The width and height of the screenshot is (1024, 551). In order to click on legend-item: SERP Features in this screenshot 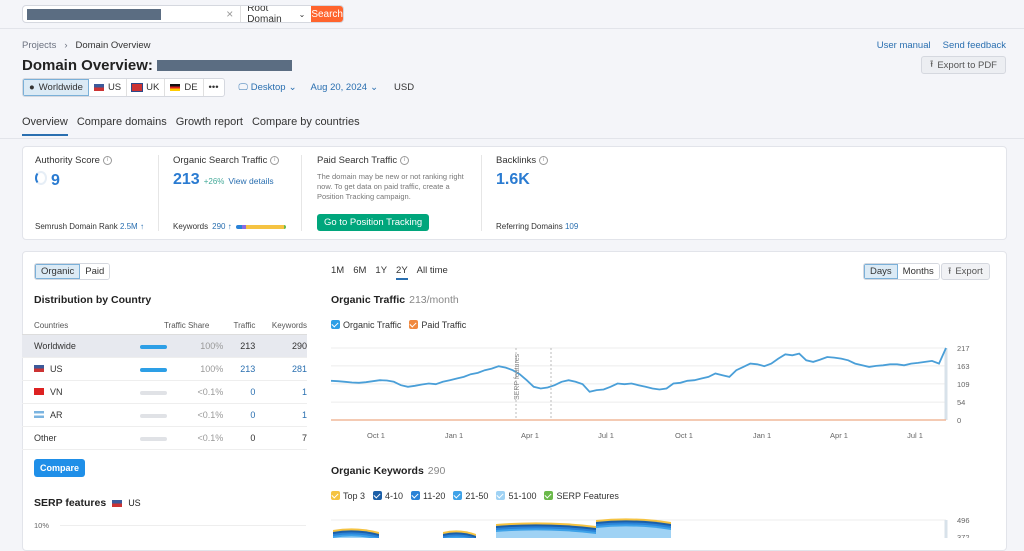, I will do `click(581, 496)`.